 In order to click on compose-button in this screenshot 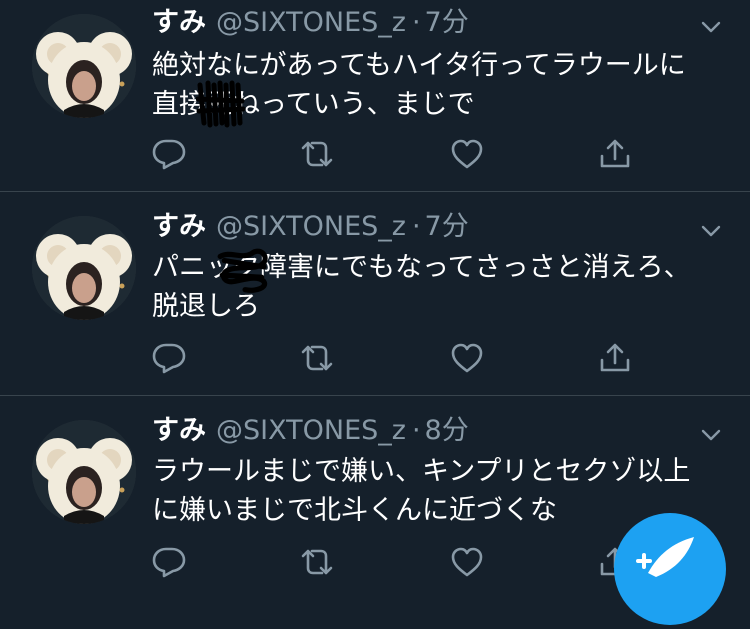, I will do `click(670, 569)`.